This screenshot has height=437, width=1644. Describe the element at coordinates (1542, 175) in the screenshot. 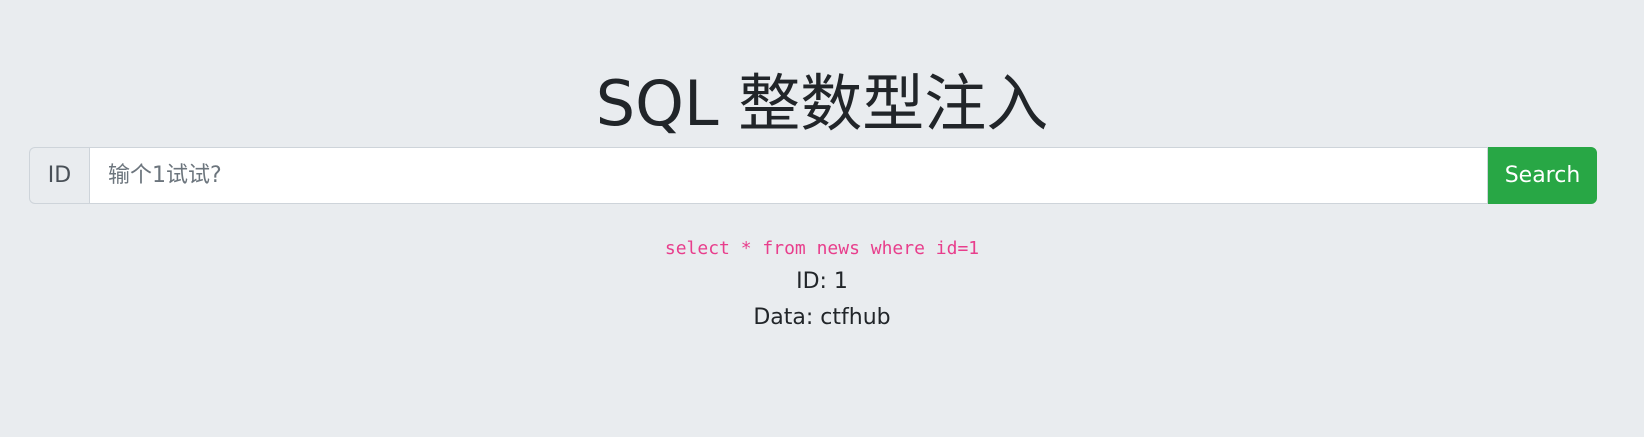

I see `search-button: Search` at that location.